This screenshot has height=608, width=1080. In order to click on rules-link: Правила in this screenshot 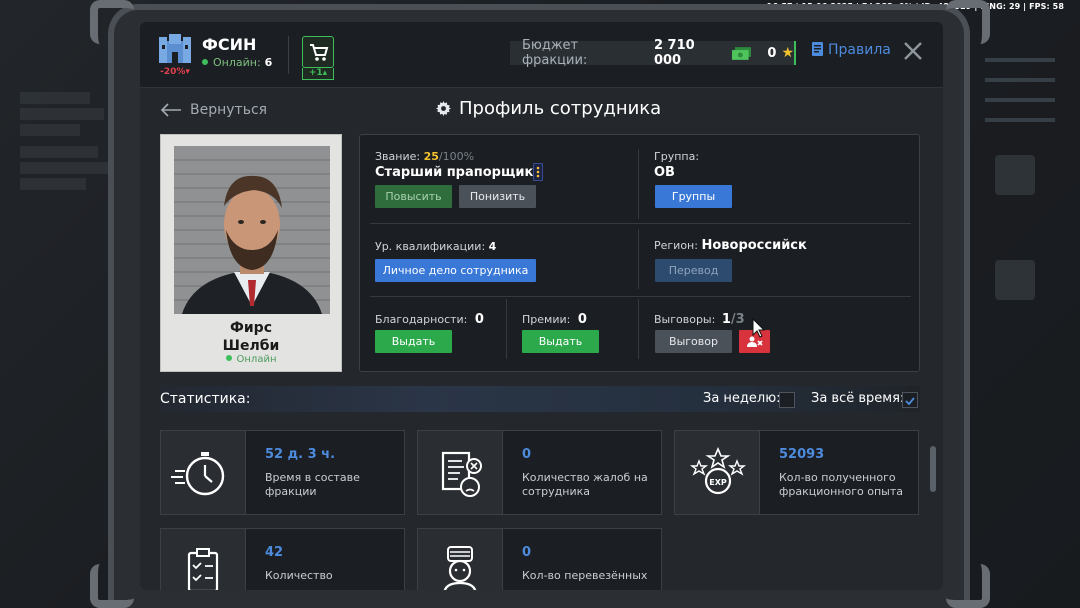, I will do `click(851, 50)`.